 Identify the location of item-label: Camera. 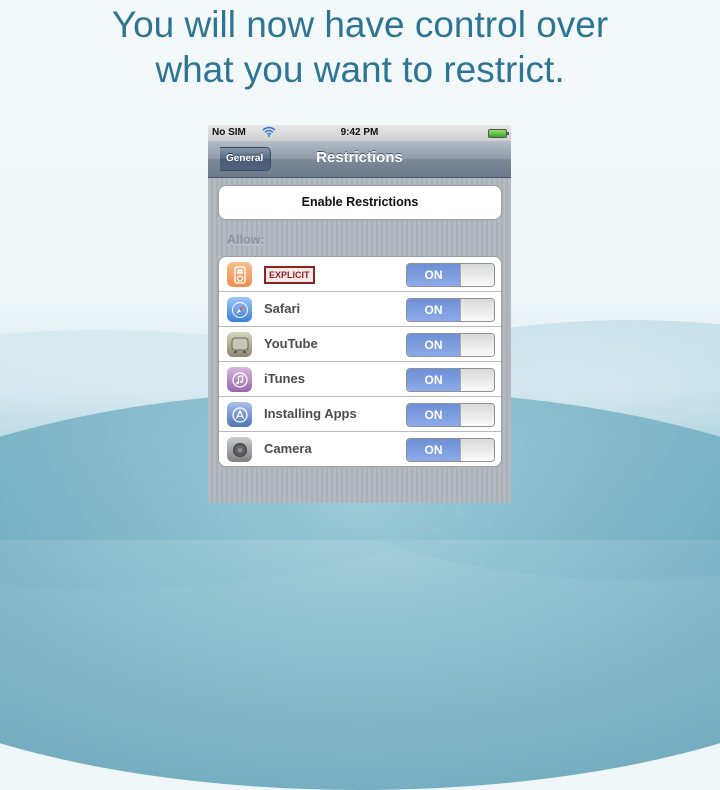
(288, 448).